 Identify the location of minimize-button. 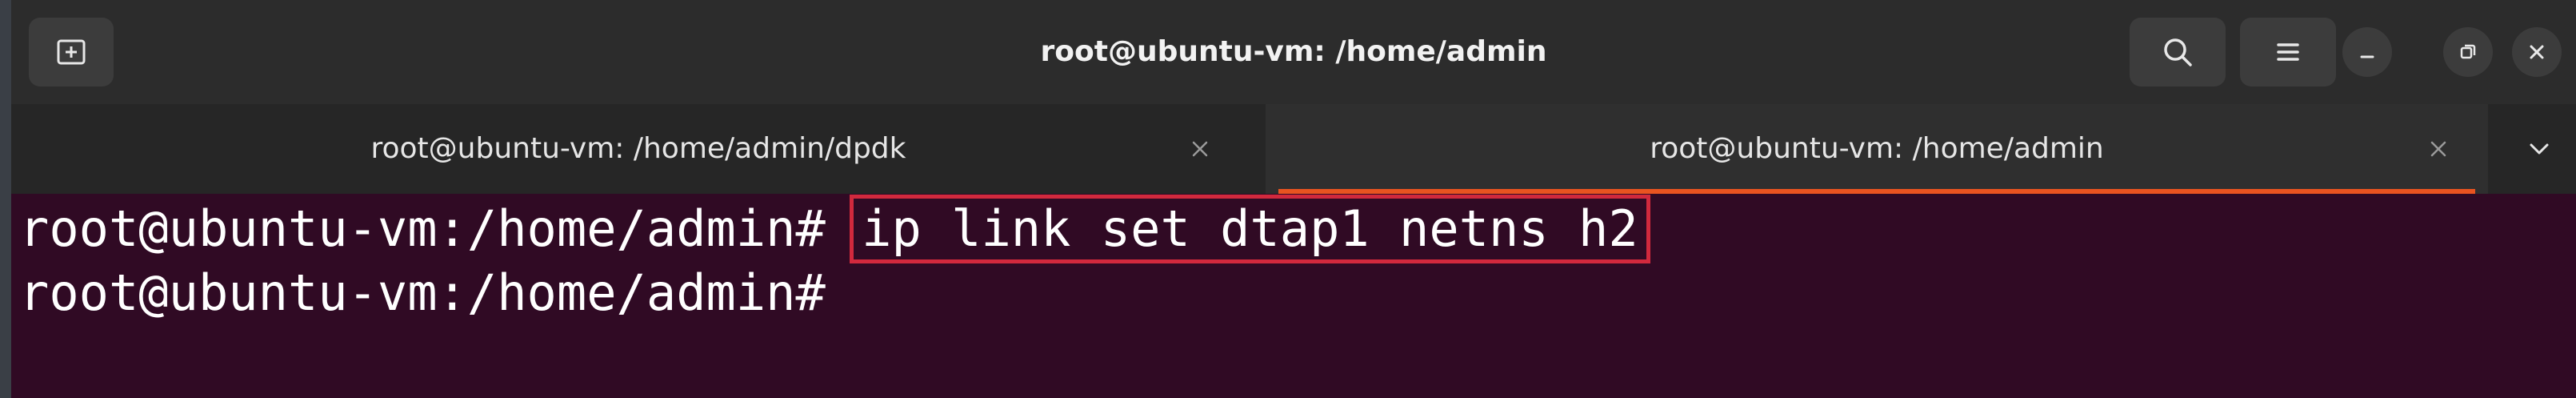
(2367, 52).